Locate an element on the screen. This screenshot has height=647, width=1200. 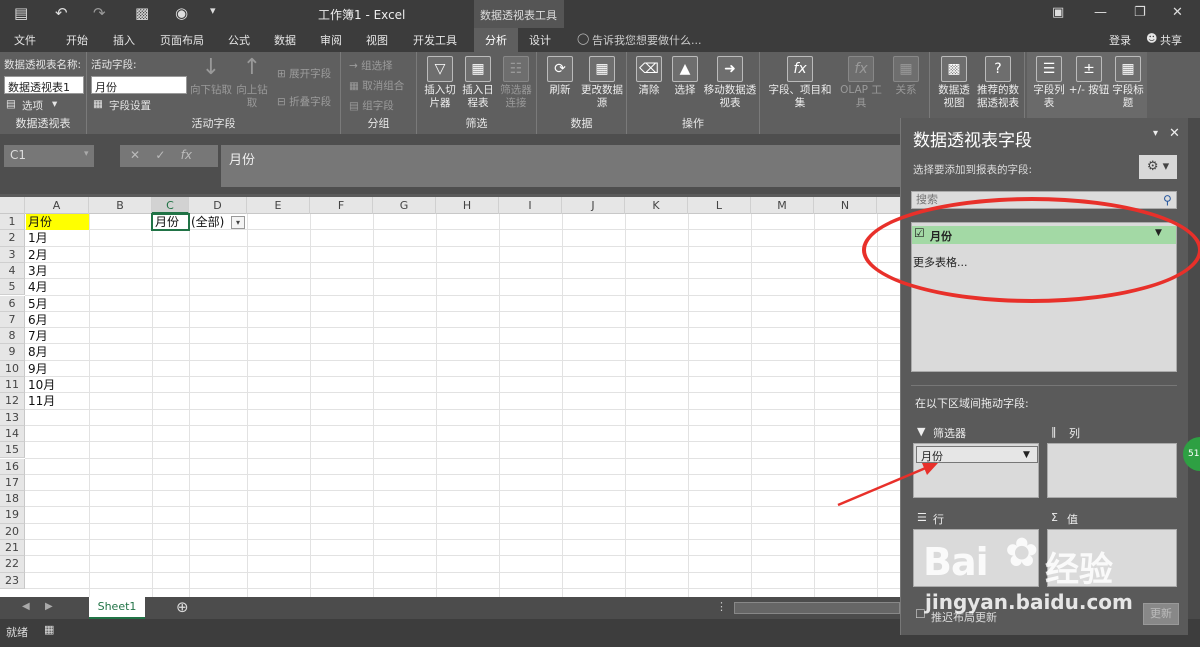
collapse-field-button: ⊟ 折叠字段 is located at coordinates (304, 101).